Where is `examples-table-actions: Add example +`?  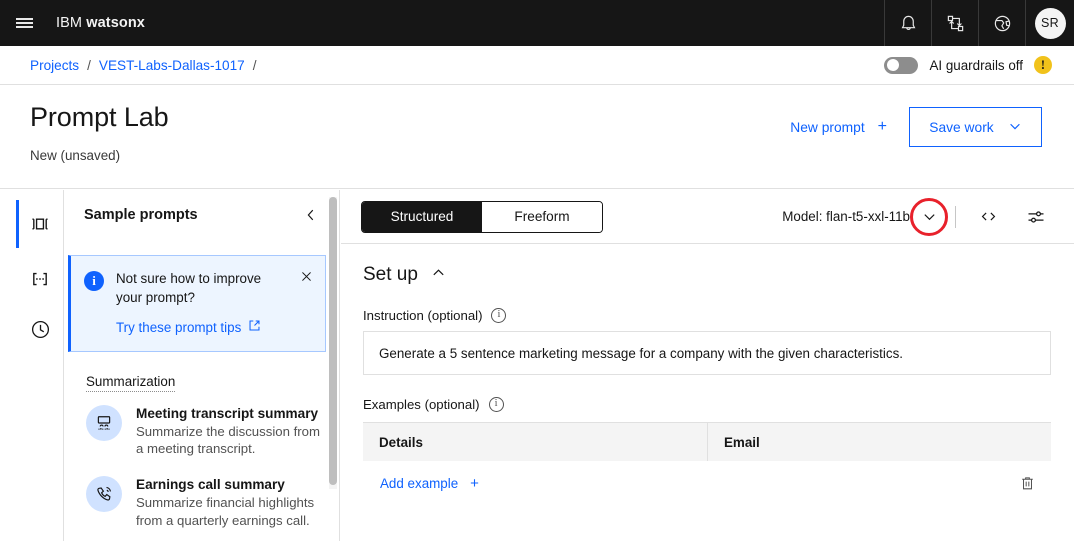
examples-table-actions: Add example + is located at coordinates (707, 483).